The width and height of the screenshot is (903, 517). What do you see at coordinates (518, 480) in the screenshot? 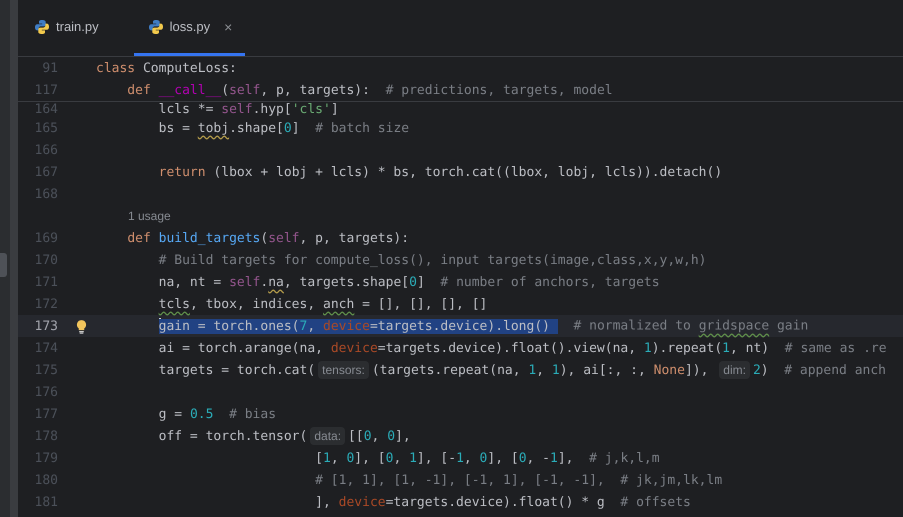
I see `code-line: # [1, 1], [1, -1], [-1, 1], [-1, -1], # jk,jm,lk,lm` at bounding box center [518, 480].